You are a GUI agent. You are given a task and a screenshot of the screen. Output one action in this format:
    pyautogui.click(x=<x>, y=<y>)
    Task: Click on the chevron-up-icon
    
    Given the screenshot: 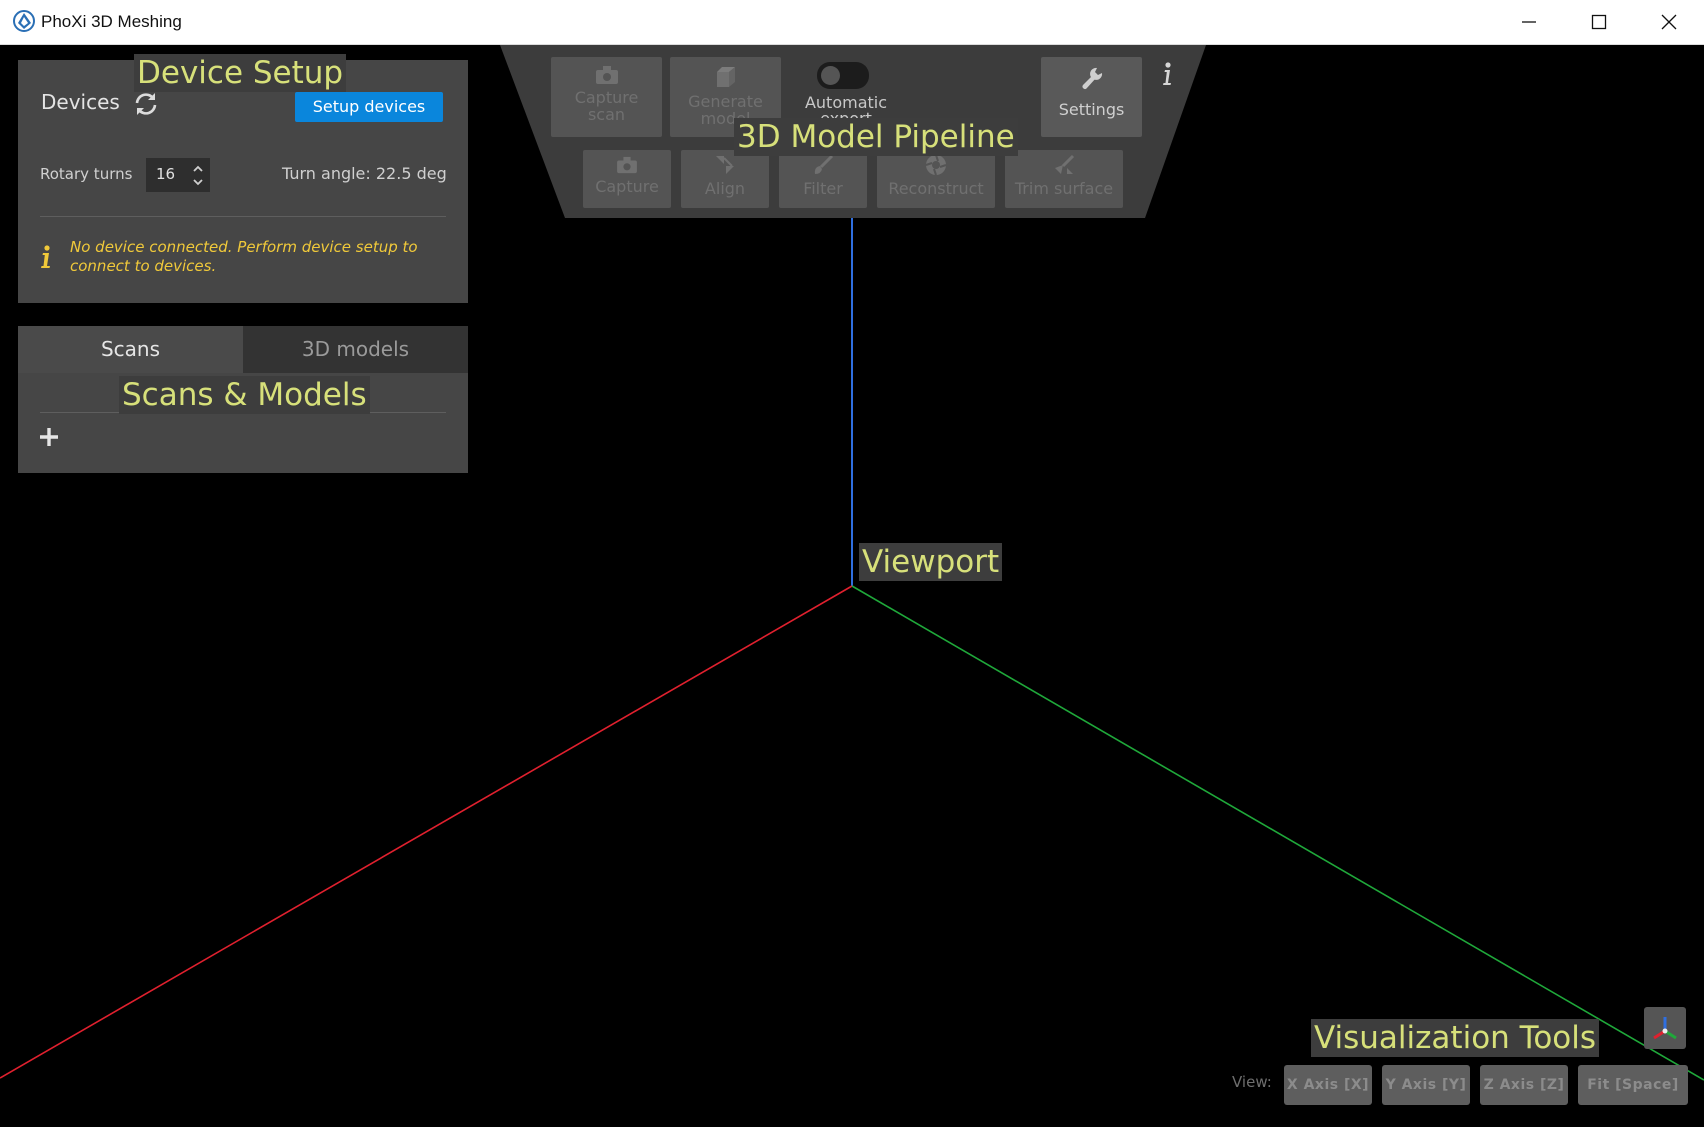 What is the action you would take?
    pyautogui.click(x=198, y=169)
    